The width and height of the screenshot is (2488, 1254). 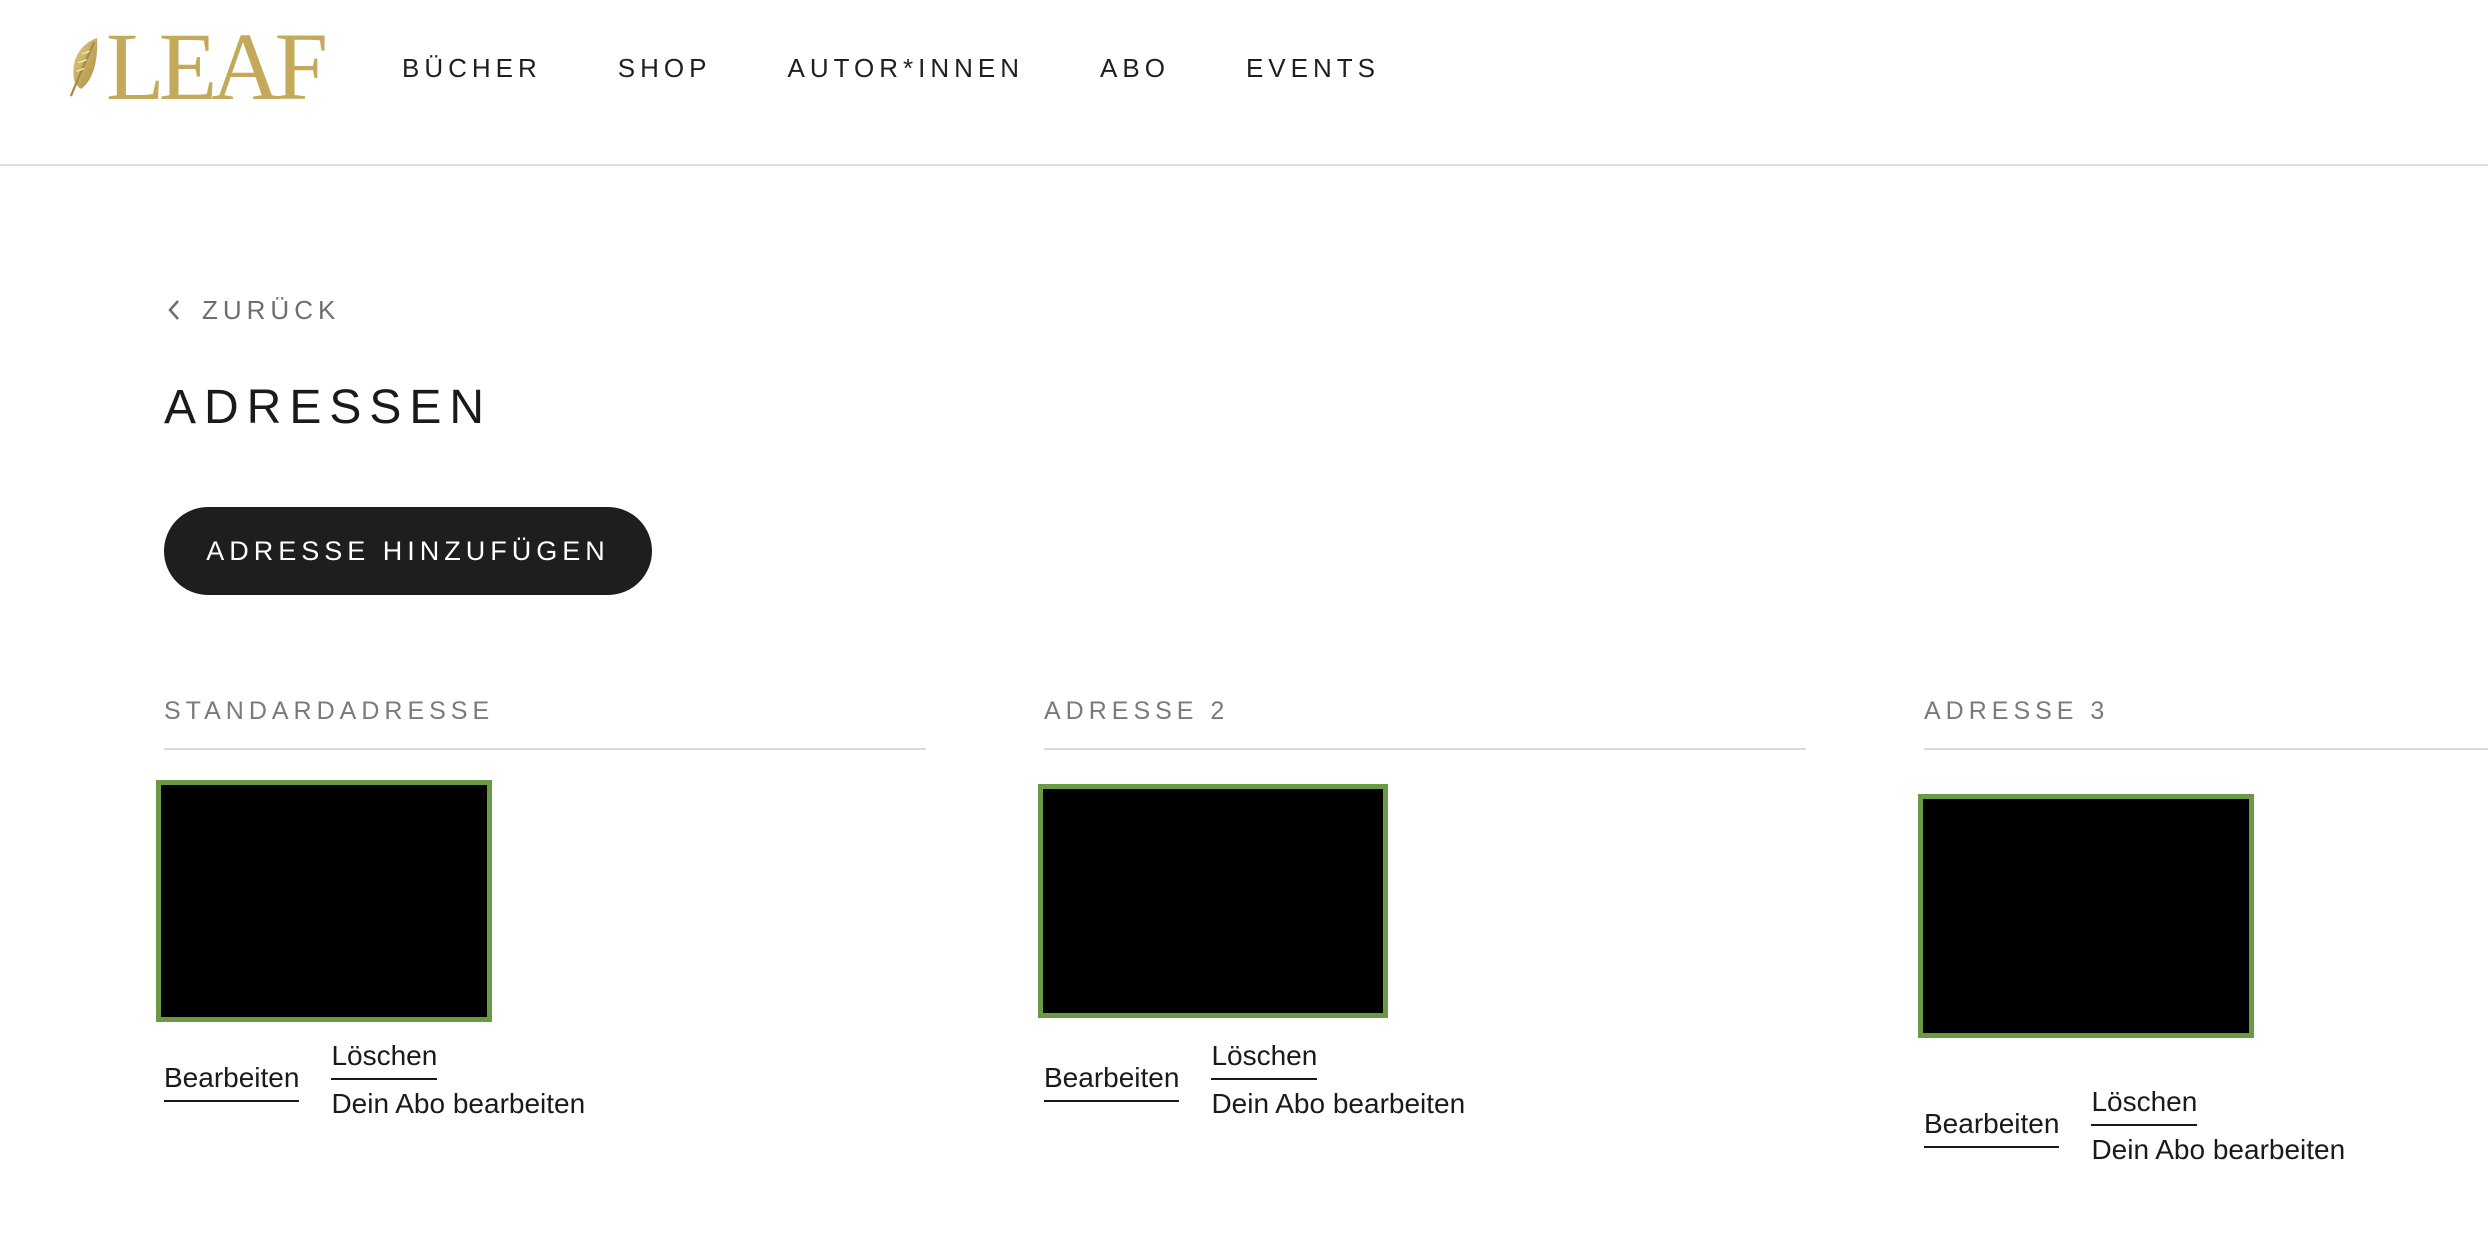 I want to click on nav-item-abo: ABO, so click(x=1135, y=68).